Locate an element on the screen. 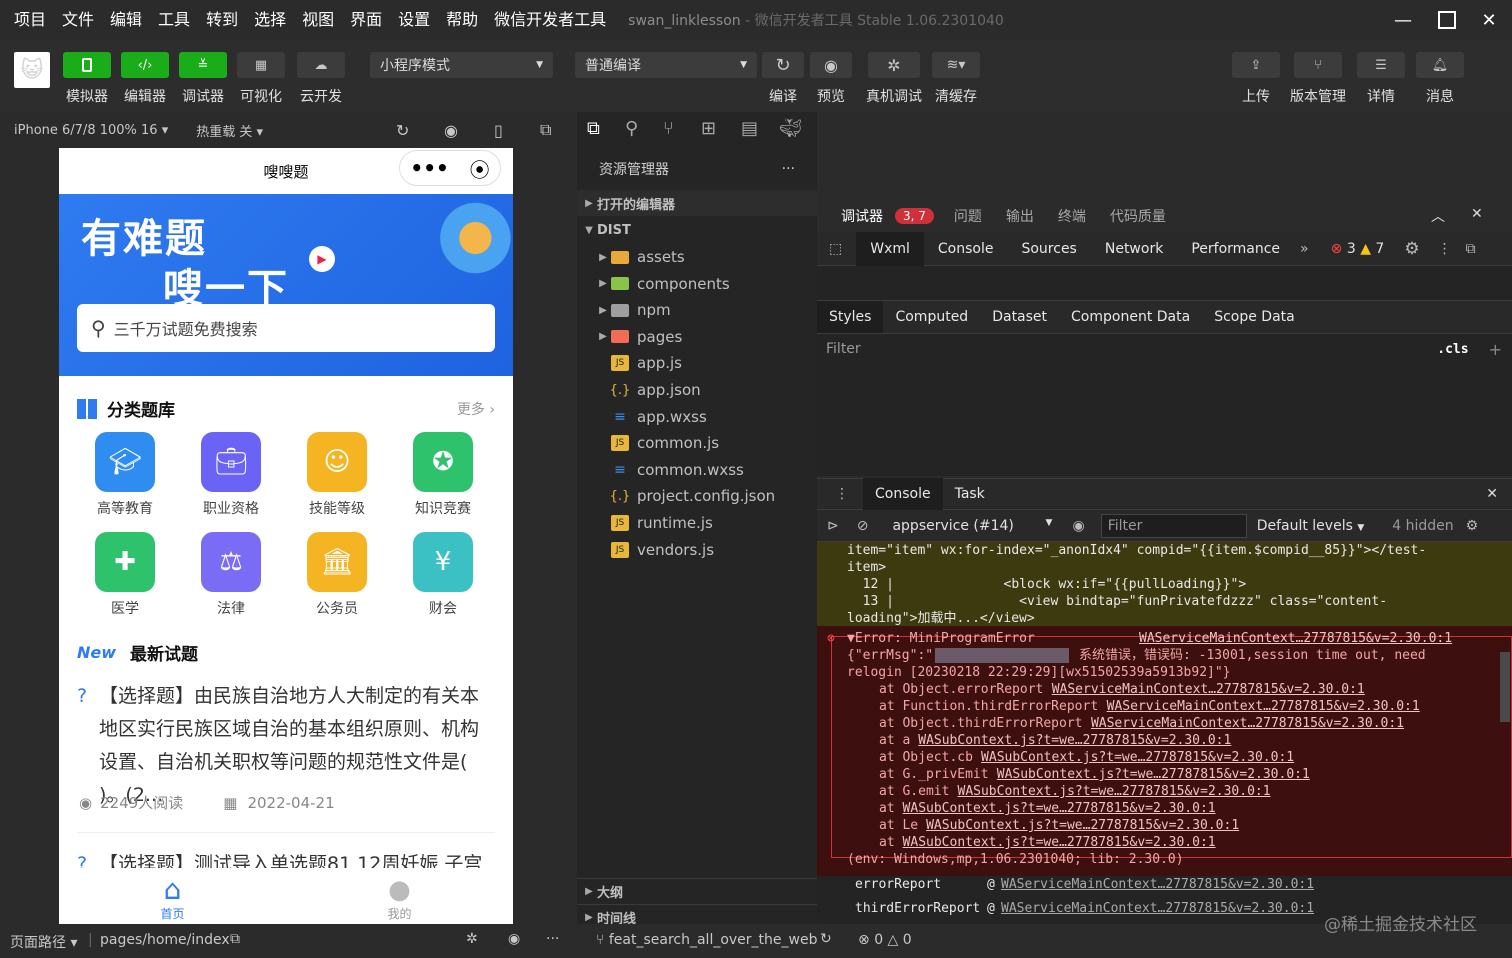 Image resolution: width=1512 pixels, height=958 pixels. popout-icon: ⧉ is located at coordinates (545, 130).